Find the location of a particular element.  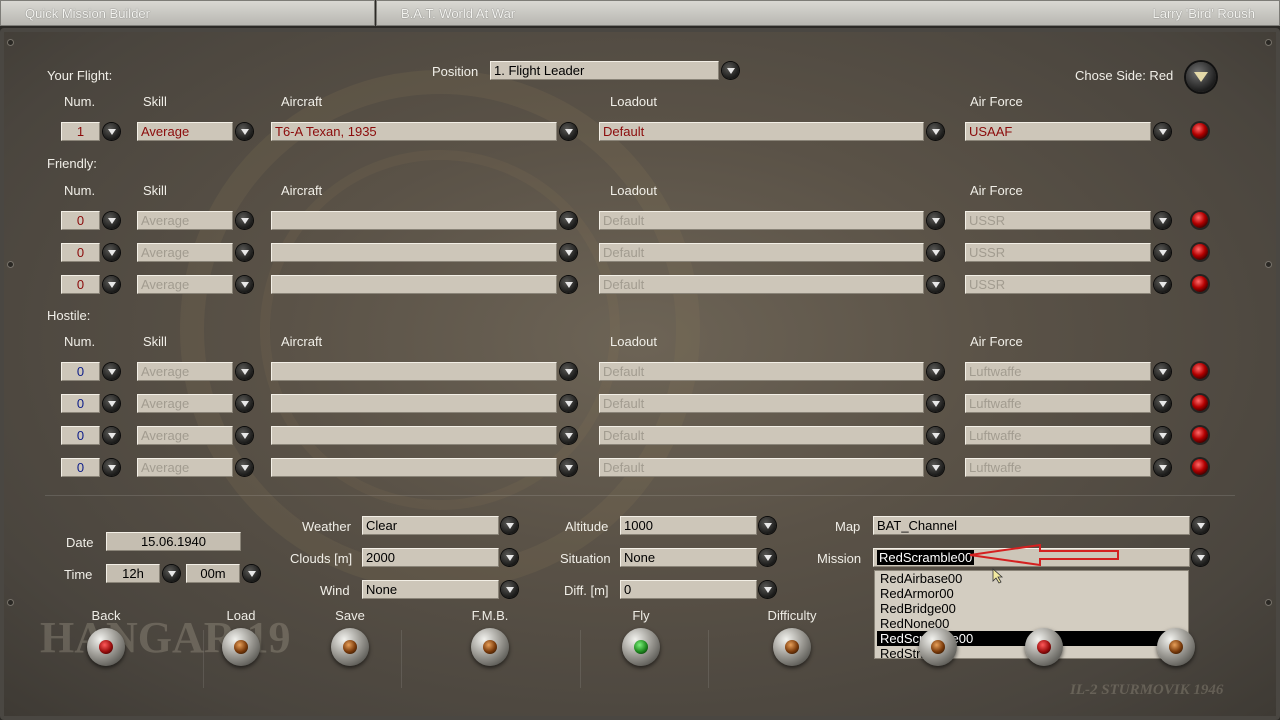

altitude-dropdown-icon is located at coordinates (767, 525).